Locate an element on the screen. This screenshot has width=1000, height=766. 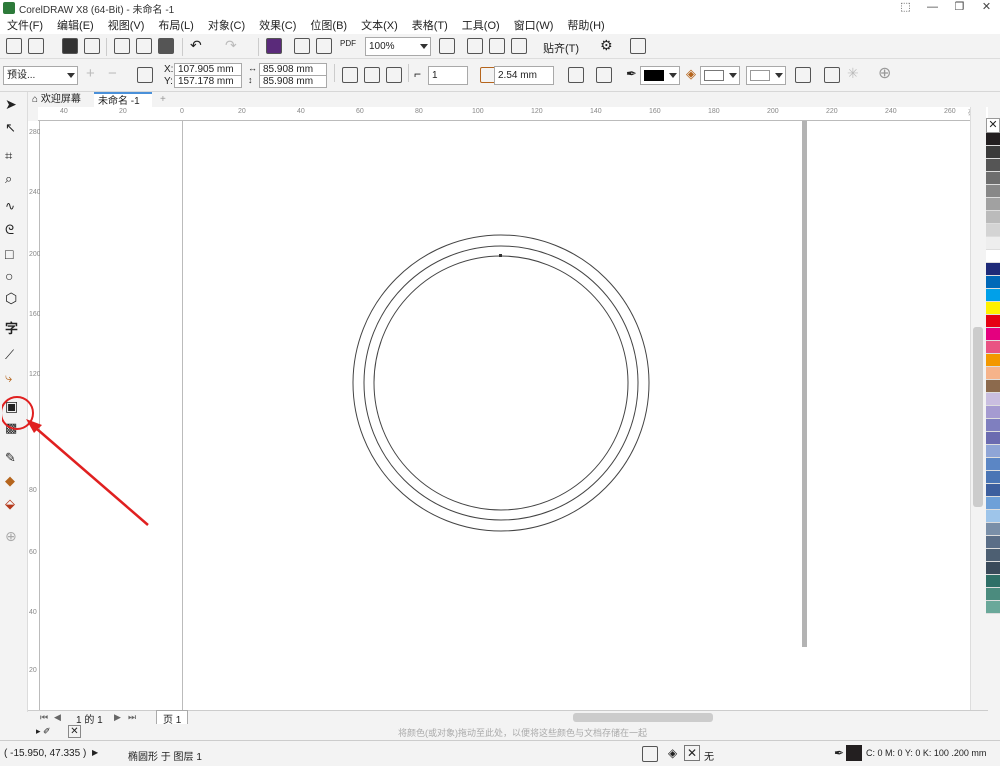
crop-tool-icon: ⌗ is located at coordinates (14, 157).